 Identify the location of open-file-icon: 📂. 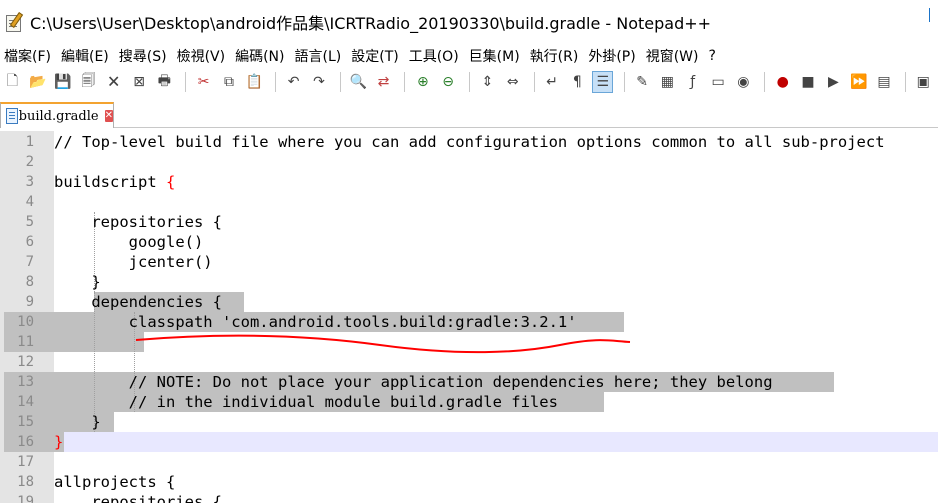
(37, 82).